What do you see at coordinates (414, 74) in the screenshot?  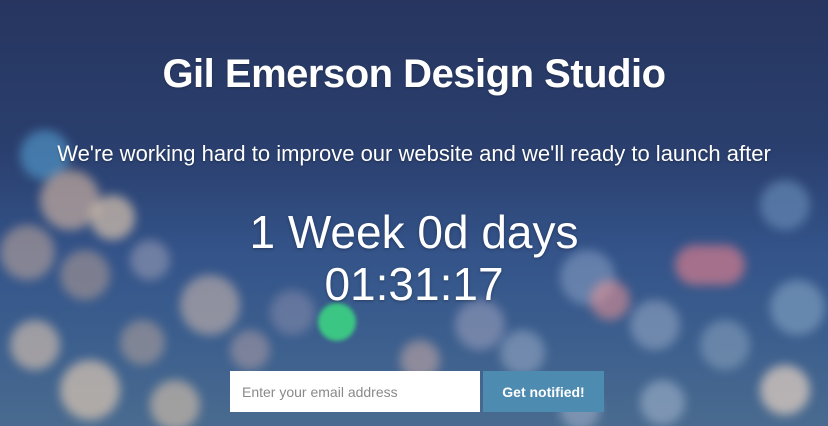 I see `page-title: Gil Emerson Design Studio` at bounding box center [414, 74].